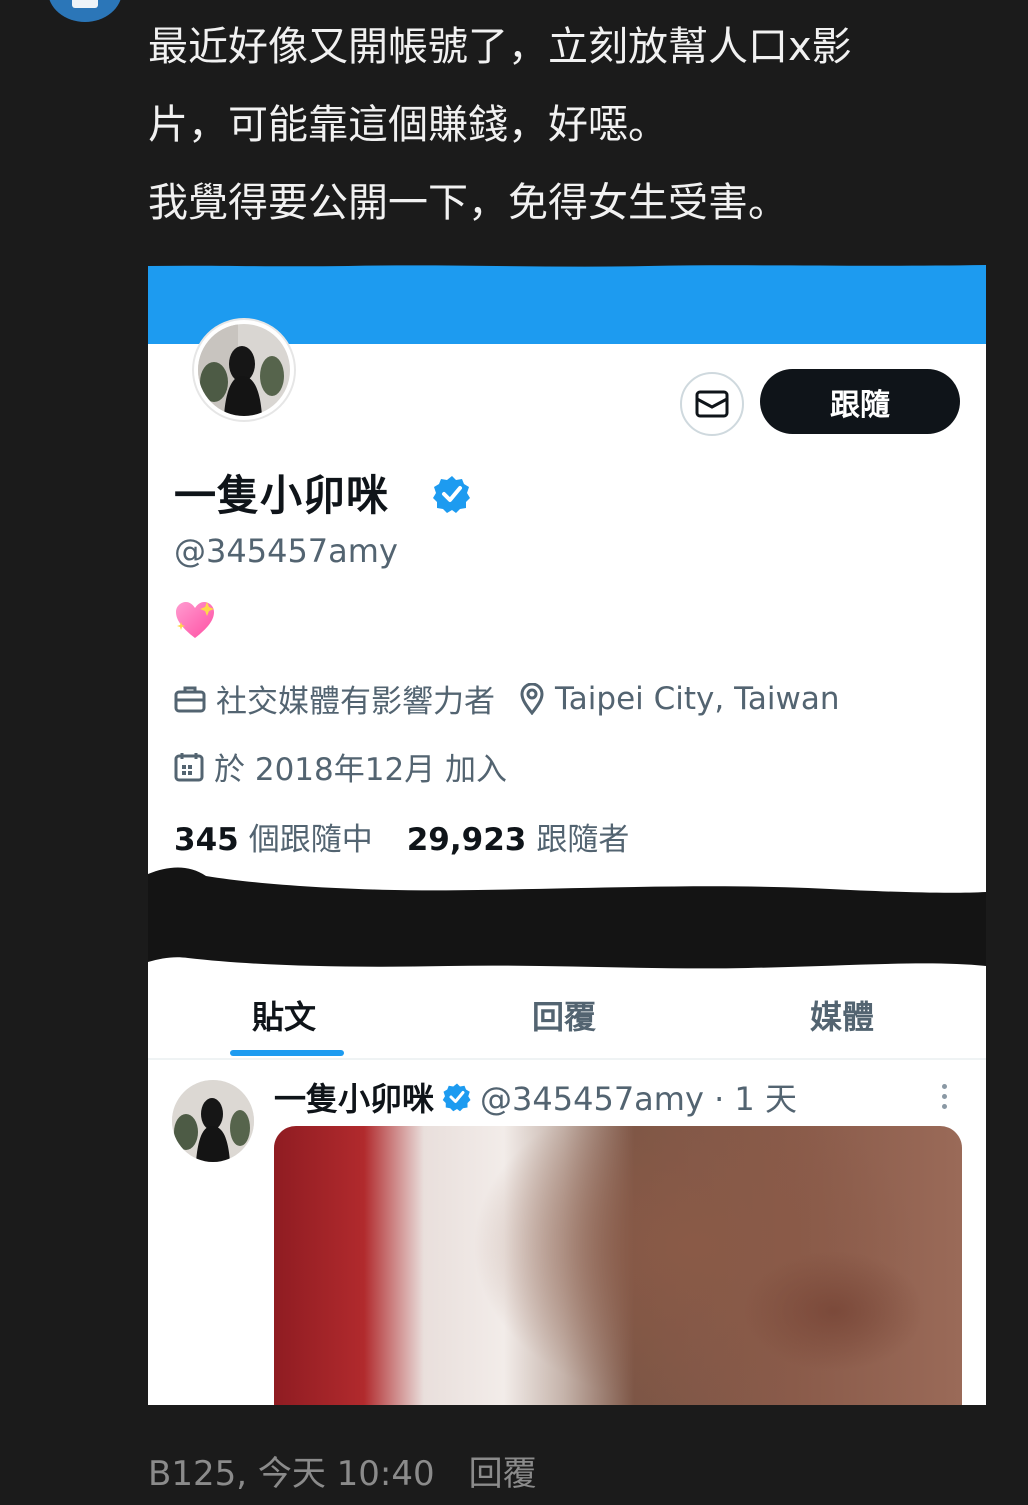 The image size is (1028, 1505). What do you see at coordinates (503, 1470) in the screenshot?
I see `reply-button: 回覆` at bounding box center [503, 1470].